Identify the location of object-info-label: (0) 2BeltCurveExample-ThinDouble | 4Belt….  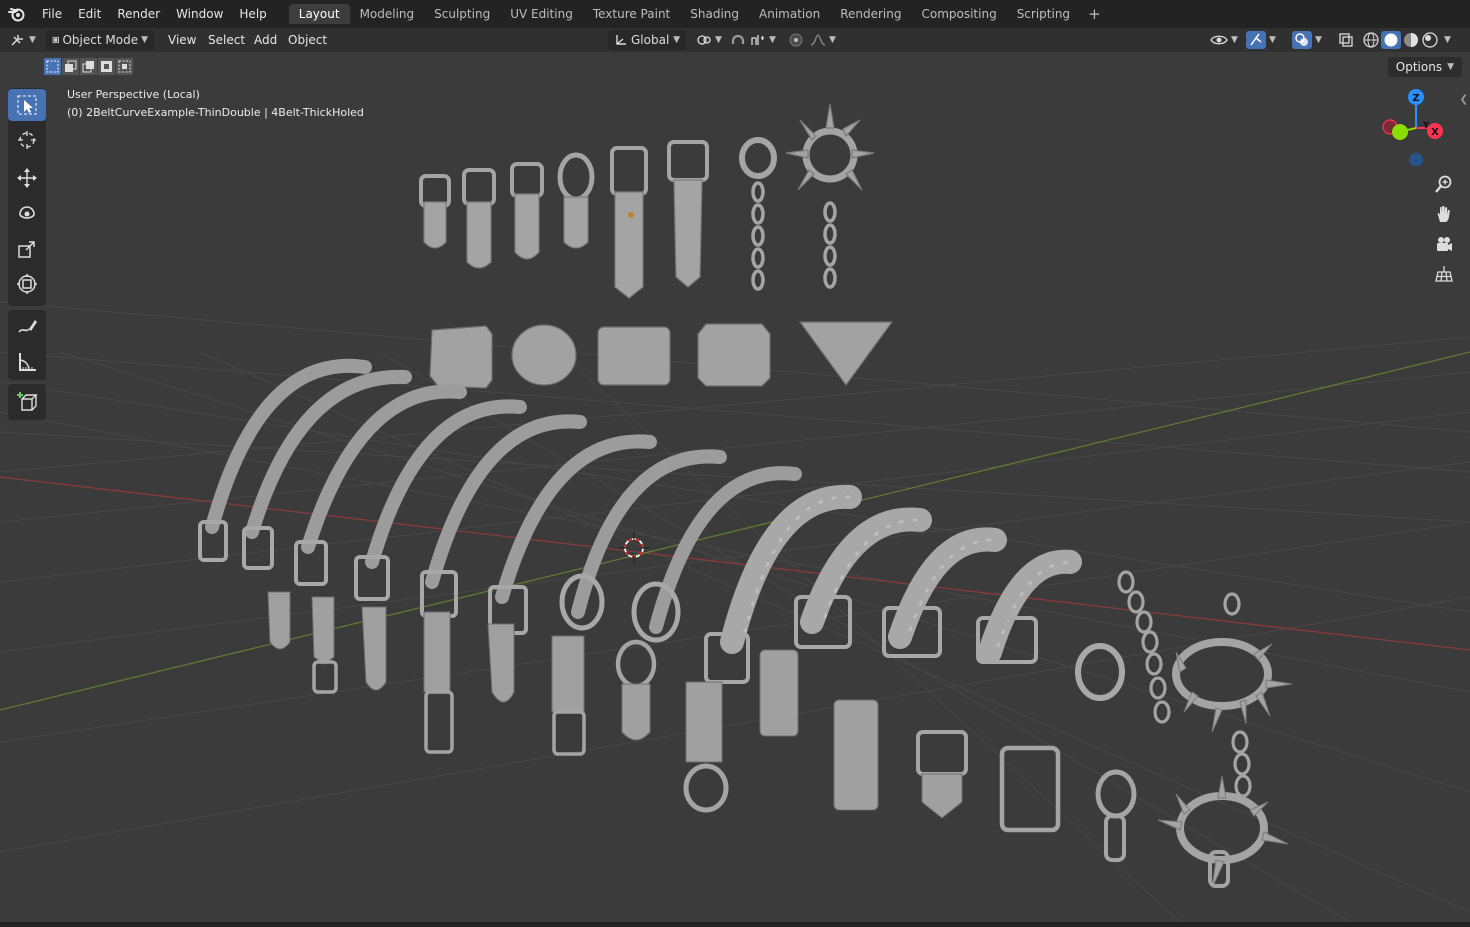
(215, 112).